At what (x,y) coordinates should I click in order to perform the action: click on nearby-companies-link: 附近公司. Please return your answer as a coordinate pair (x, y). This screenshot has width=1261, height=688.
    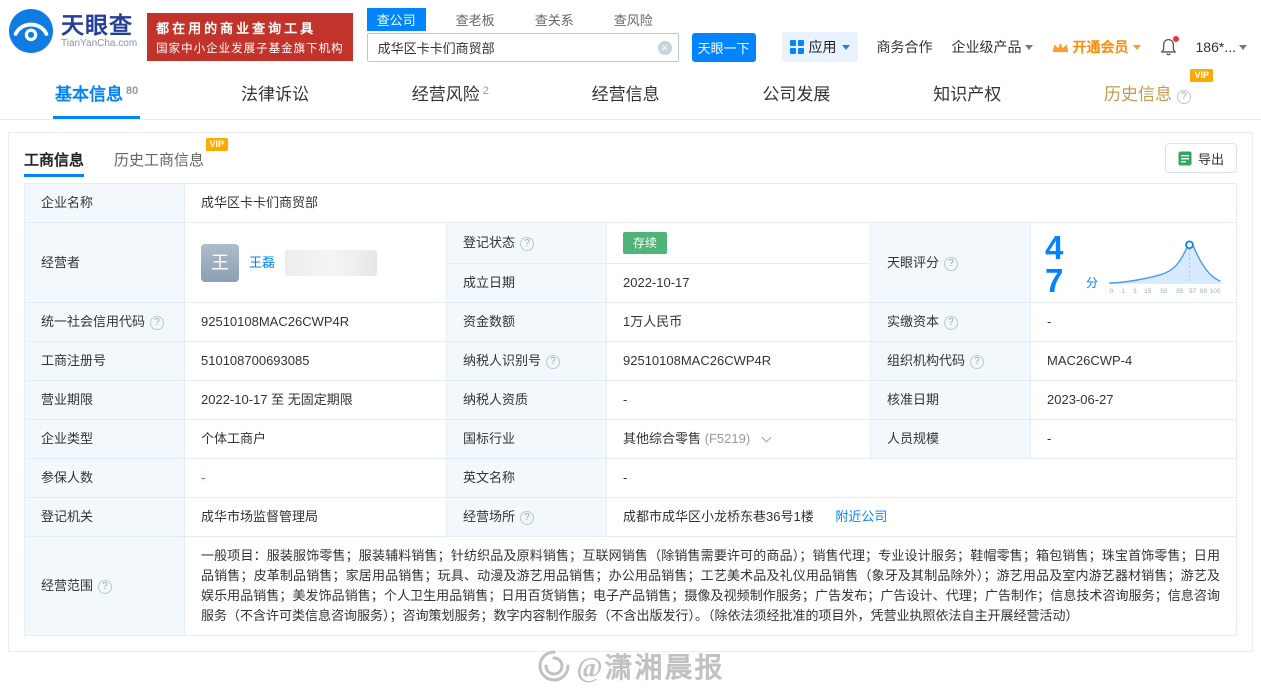
    Looking at the image, I should click on (861, 516).